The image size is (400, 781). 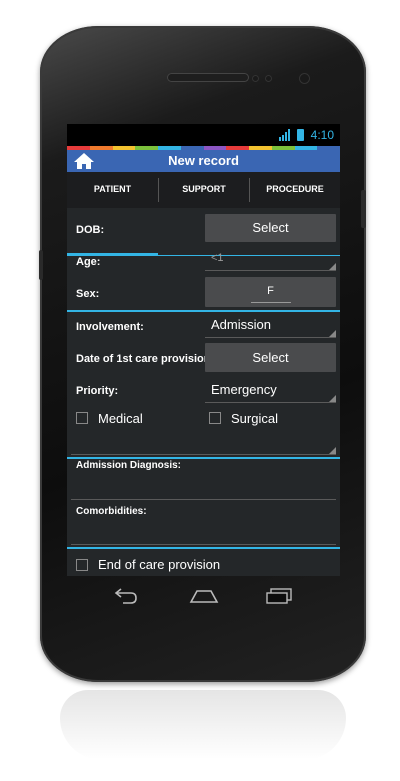 I want to click on comorbidities-input, so click(x=203, y=533).